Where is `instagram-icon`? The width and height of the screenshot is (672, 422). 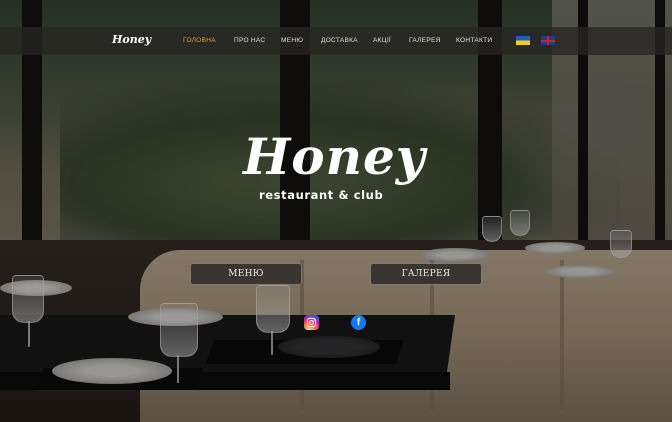
instagram-icon is located at coordinates (311, 322).